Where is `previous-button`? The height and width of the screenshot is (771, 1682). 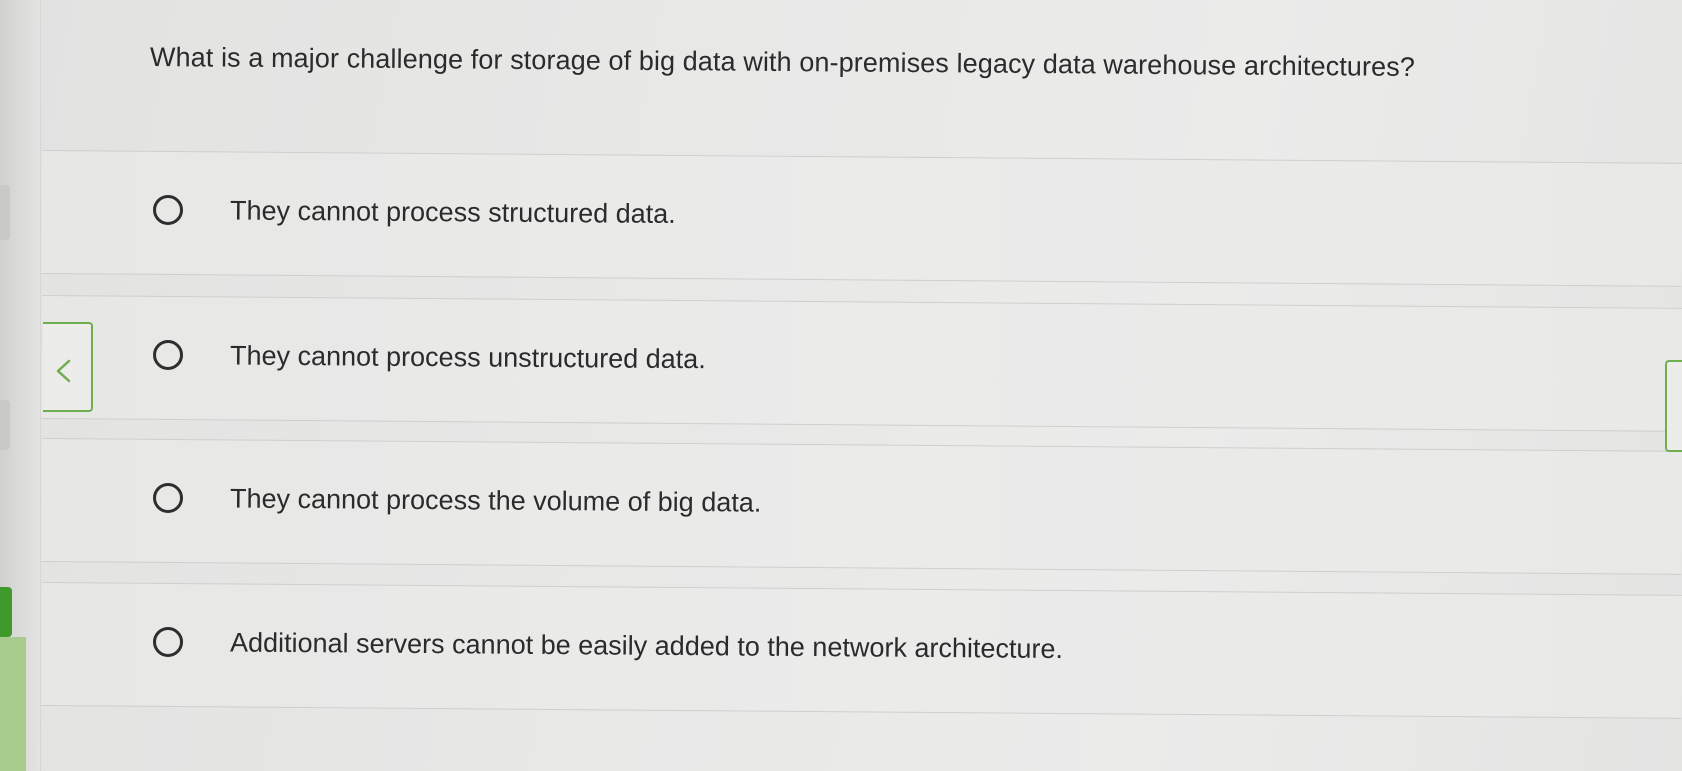 previous-button is located at coordinates (68, 367).